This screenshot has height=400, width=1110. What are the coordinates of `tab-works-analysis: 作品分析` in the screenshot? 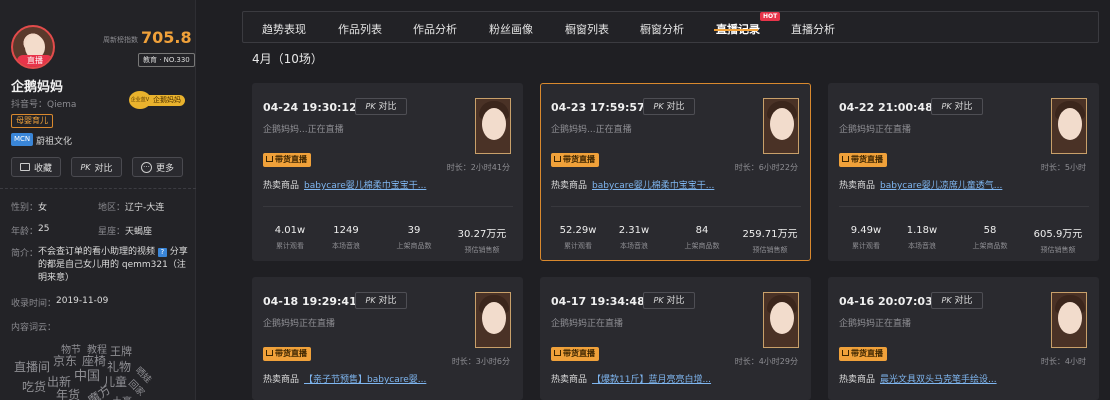 It's located at (435, 29).